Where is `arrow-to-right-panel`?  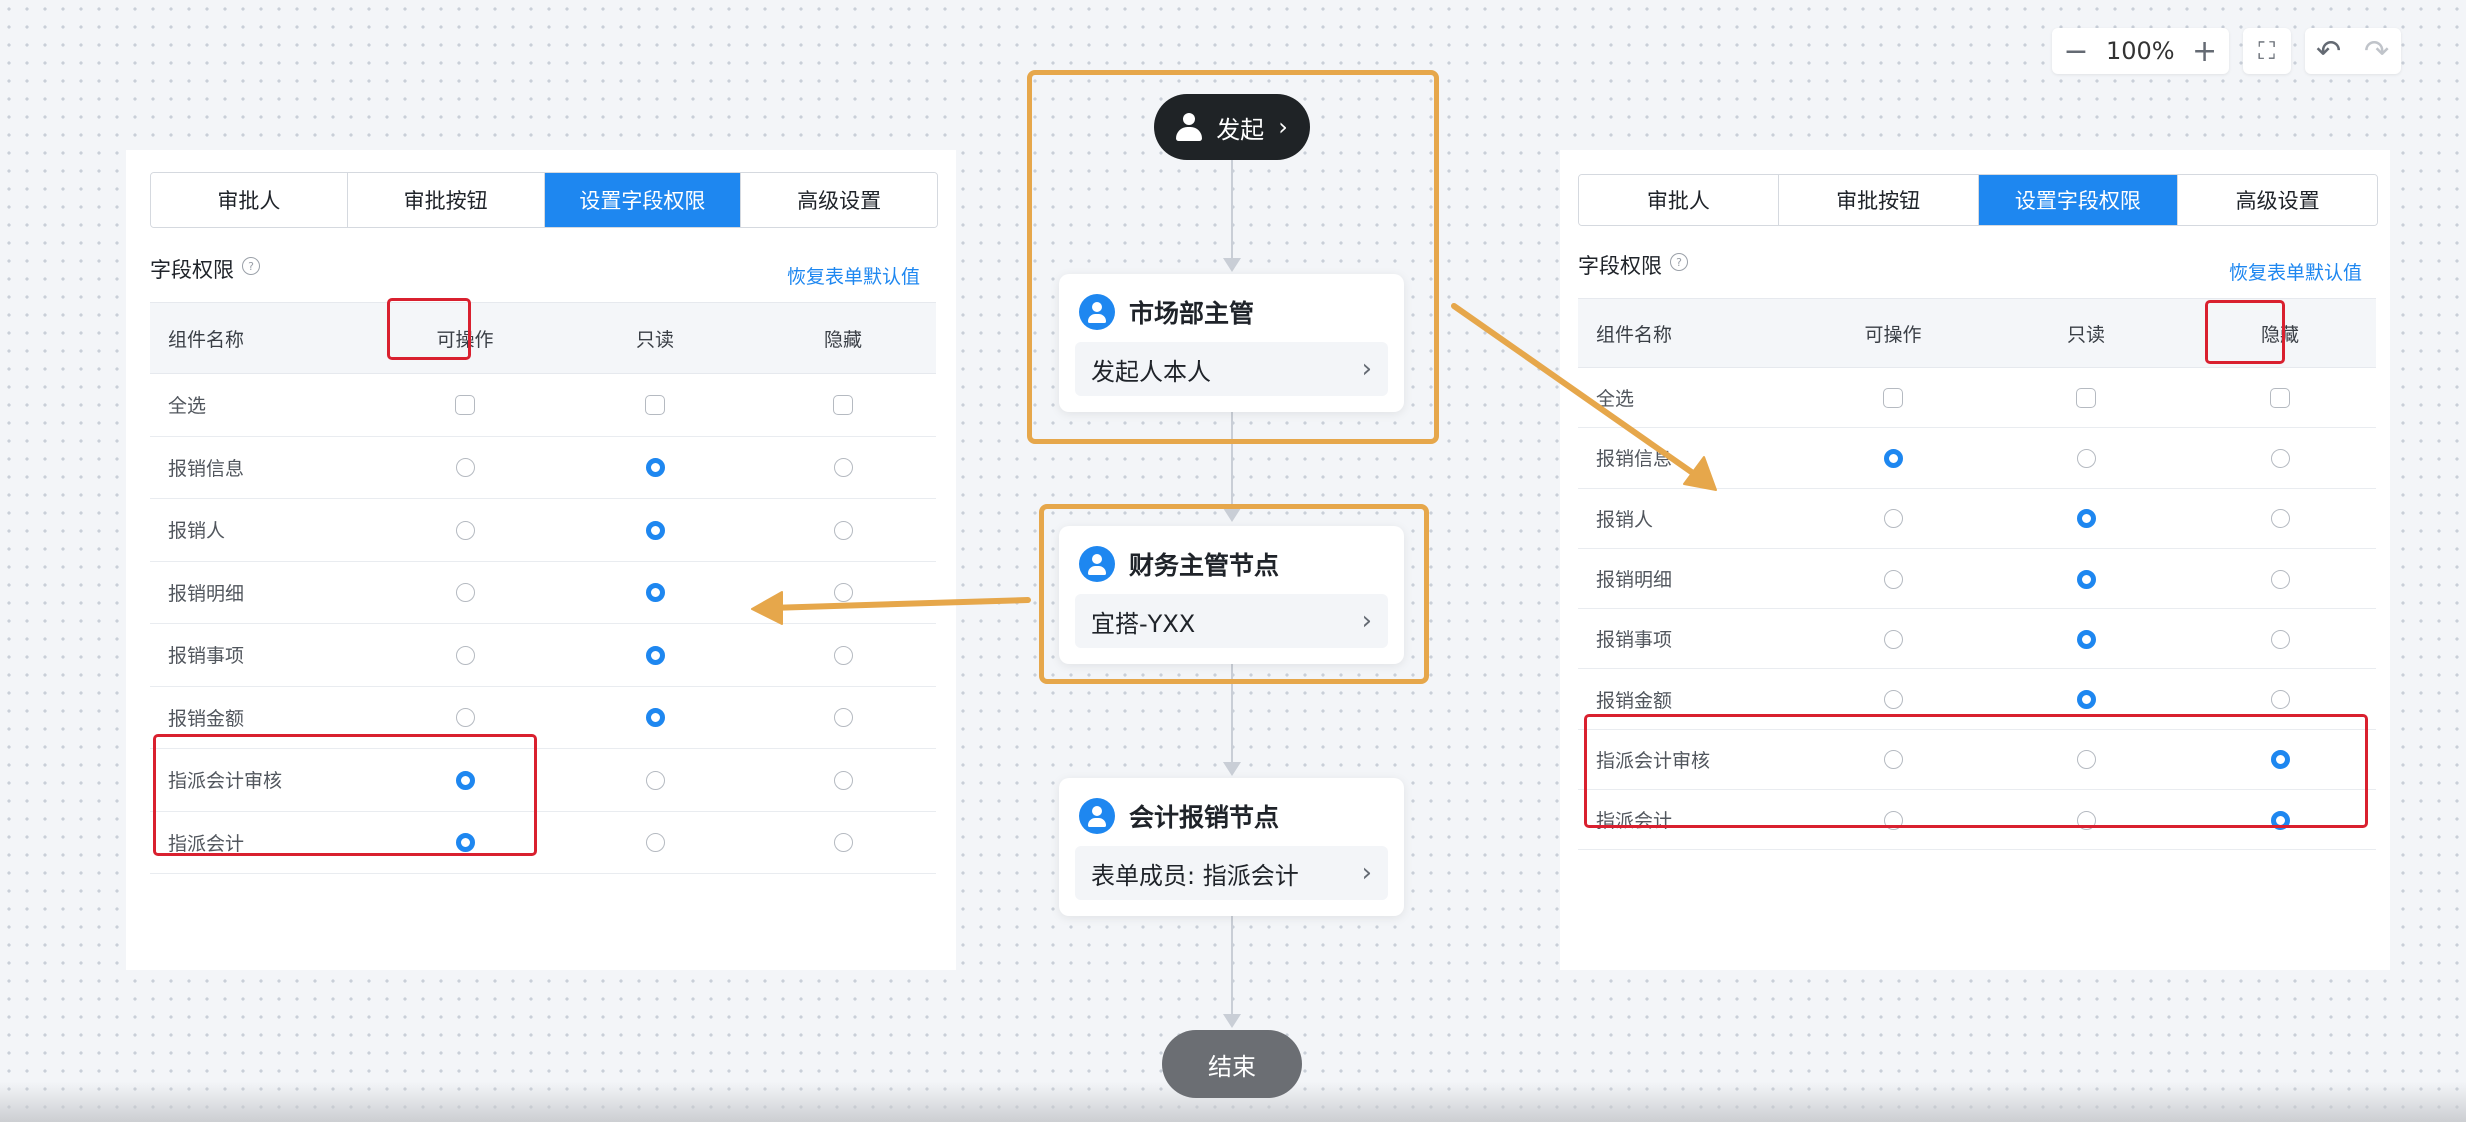 arrow-to-right-panel is located at coordinates (1584, 397).